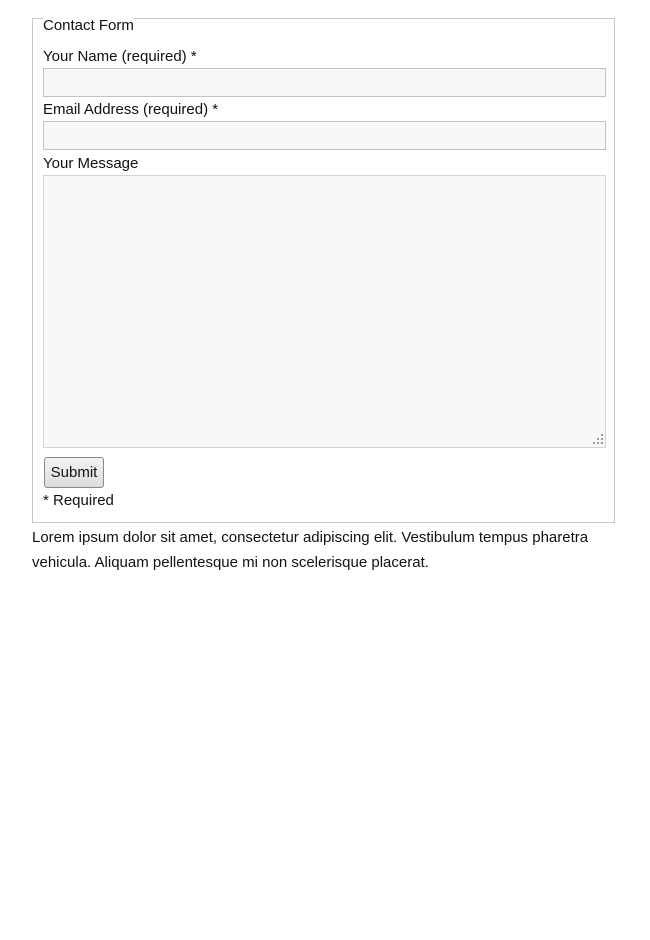 The image size is (650, 940). What do you see at coordinates (131, 109) in the screenshot?
I see `email-label: Email Address (required) *` at bounding box center [131, 109].